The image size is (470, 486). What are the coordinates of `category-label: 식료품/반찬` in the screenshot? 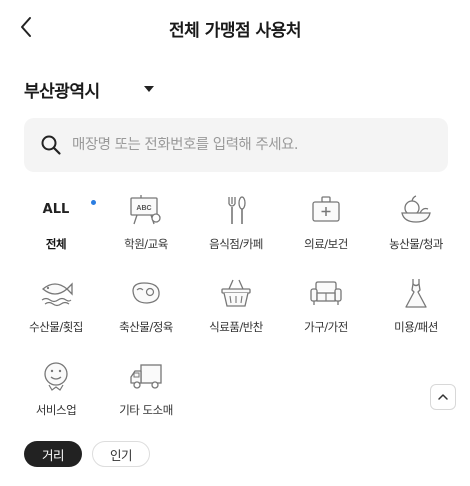 It's located at (236, 327).